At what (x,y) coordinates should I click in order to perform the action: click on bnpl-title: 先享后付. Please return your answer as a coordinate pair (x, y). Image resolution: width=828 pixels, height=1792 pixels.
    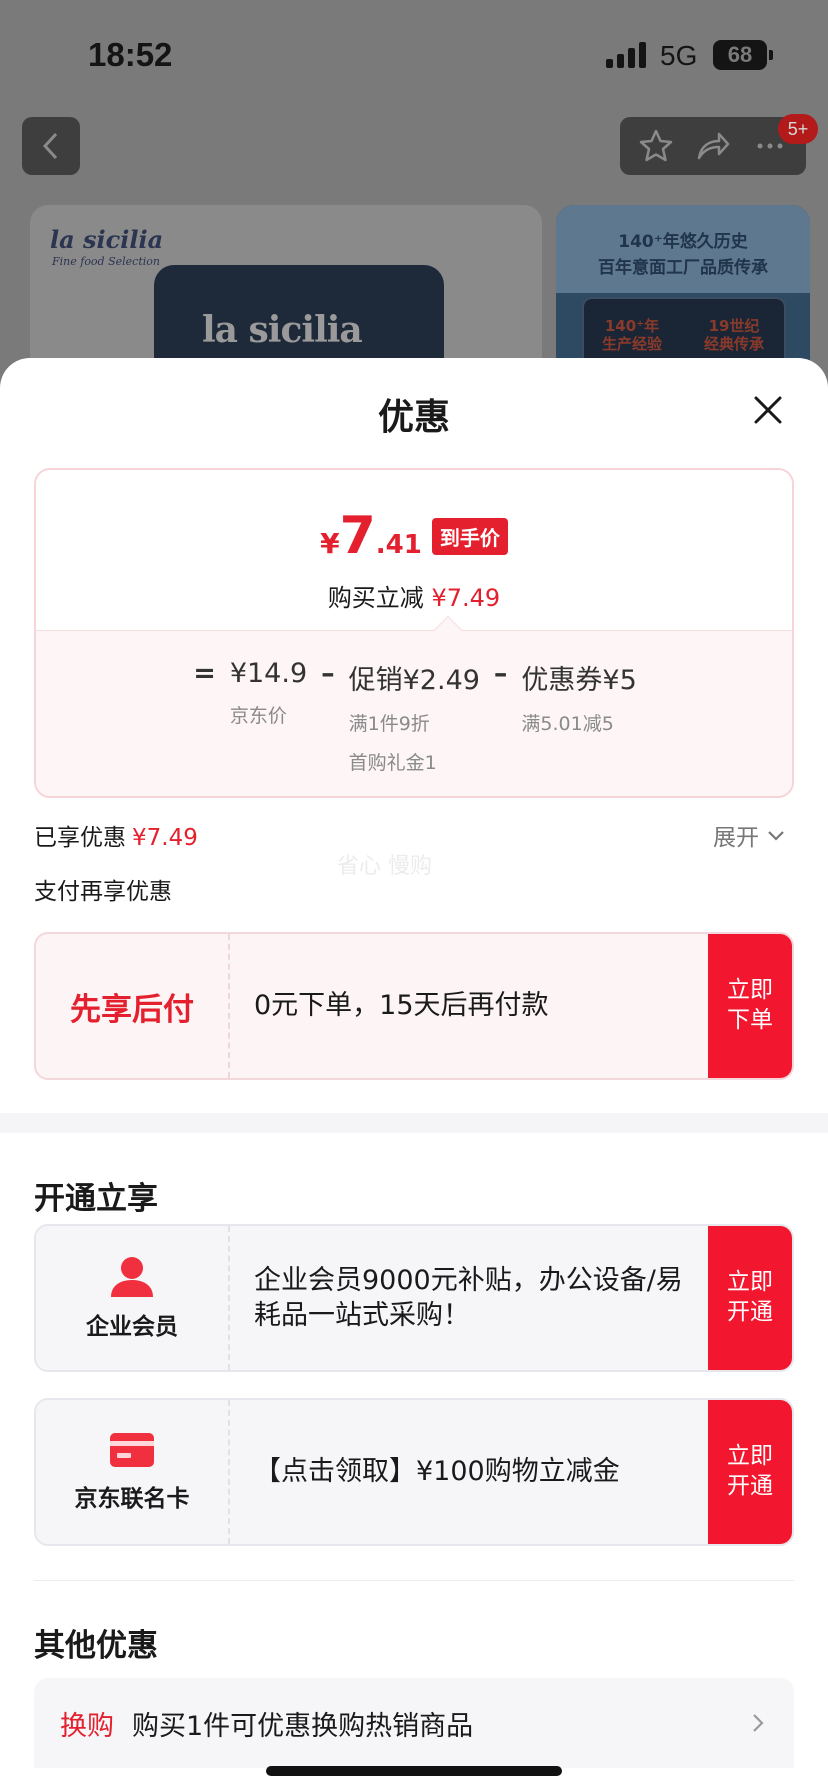
    Looking at the image, I should click on (132, 1009).